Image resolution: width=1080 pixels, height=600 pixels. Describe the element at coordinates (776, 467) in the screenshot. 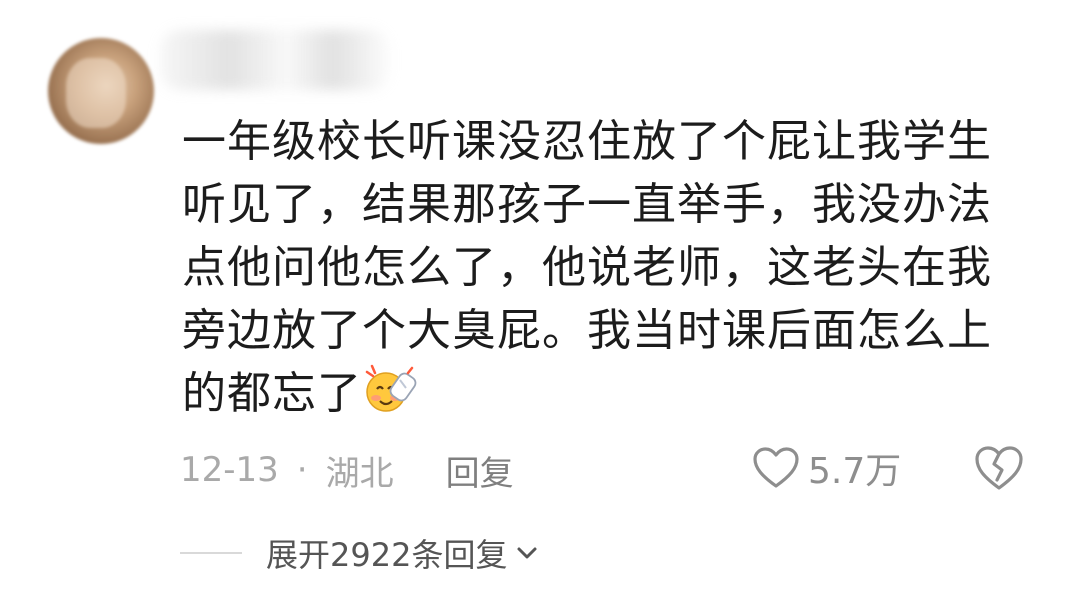

I see `heart-icon` at that location.